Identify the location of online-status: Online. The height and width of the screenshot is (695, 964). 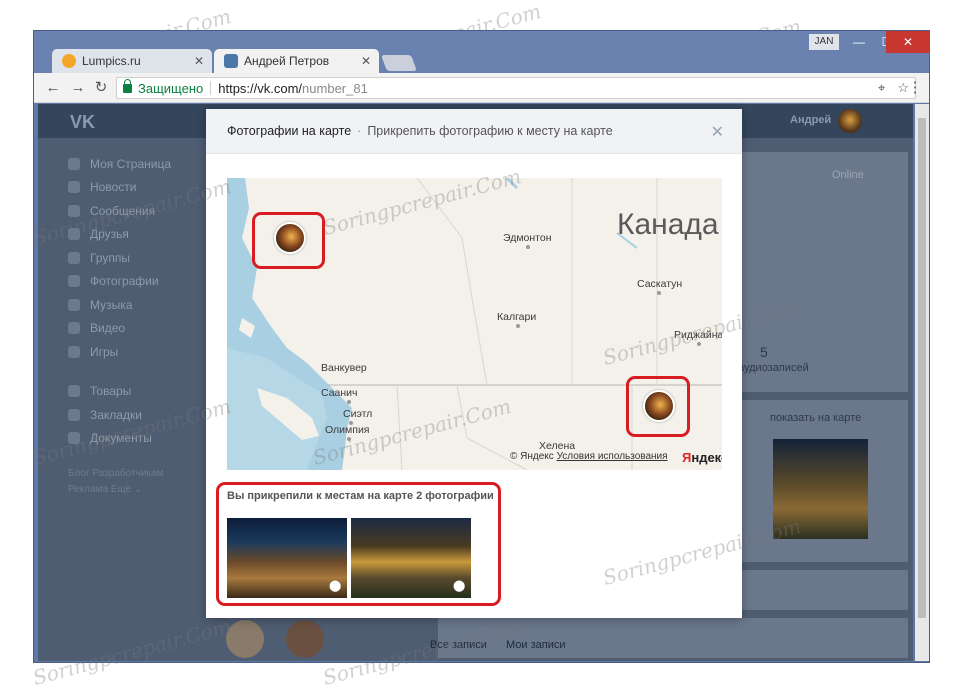
(848, 175).